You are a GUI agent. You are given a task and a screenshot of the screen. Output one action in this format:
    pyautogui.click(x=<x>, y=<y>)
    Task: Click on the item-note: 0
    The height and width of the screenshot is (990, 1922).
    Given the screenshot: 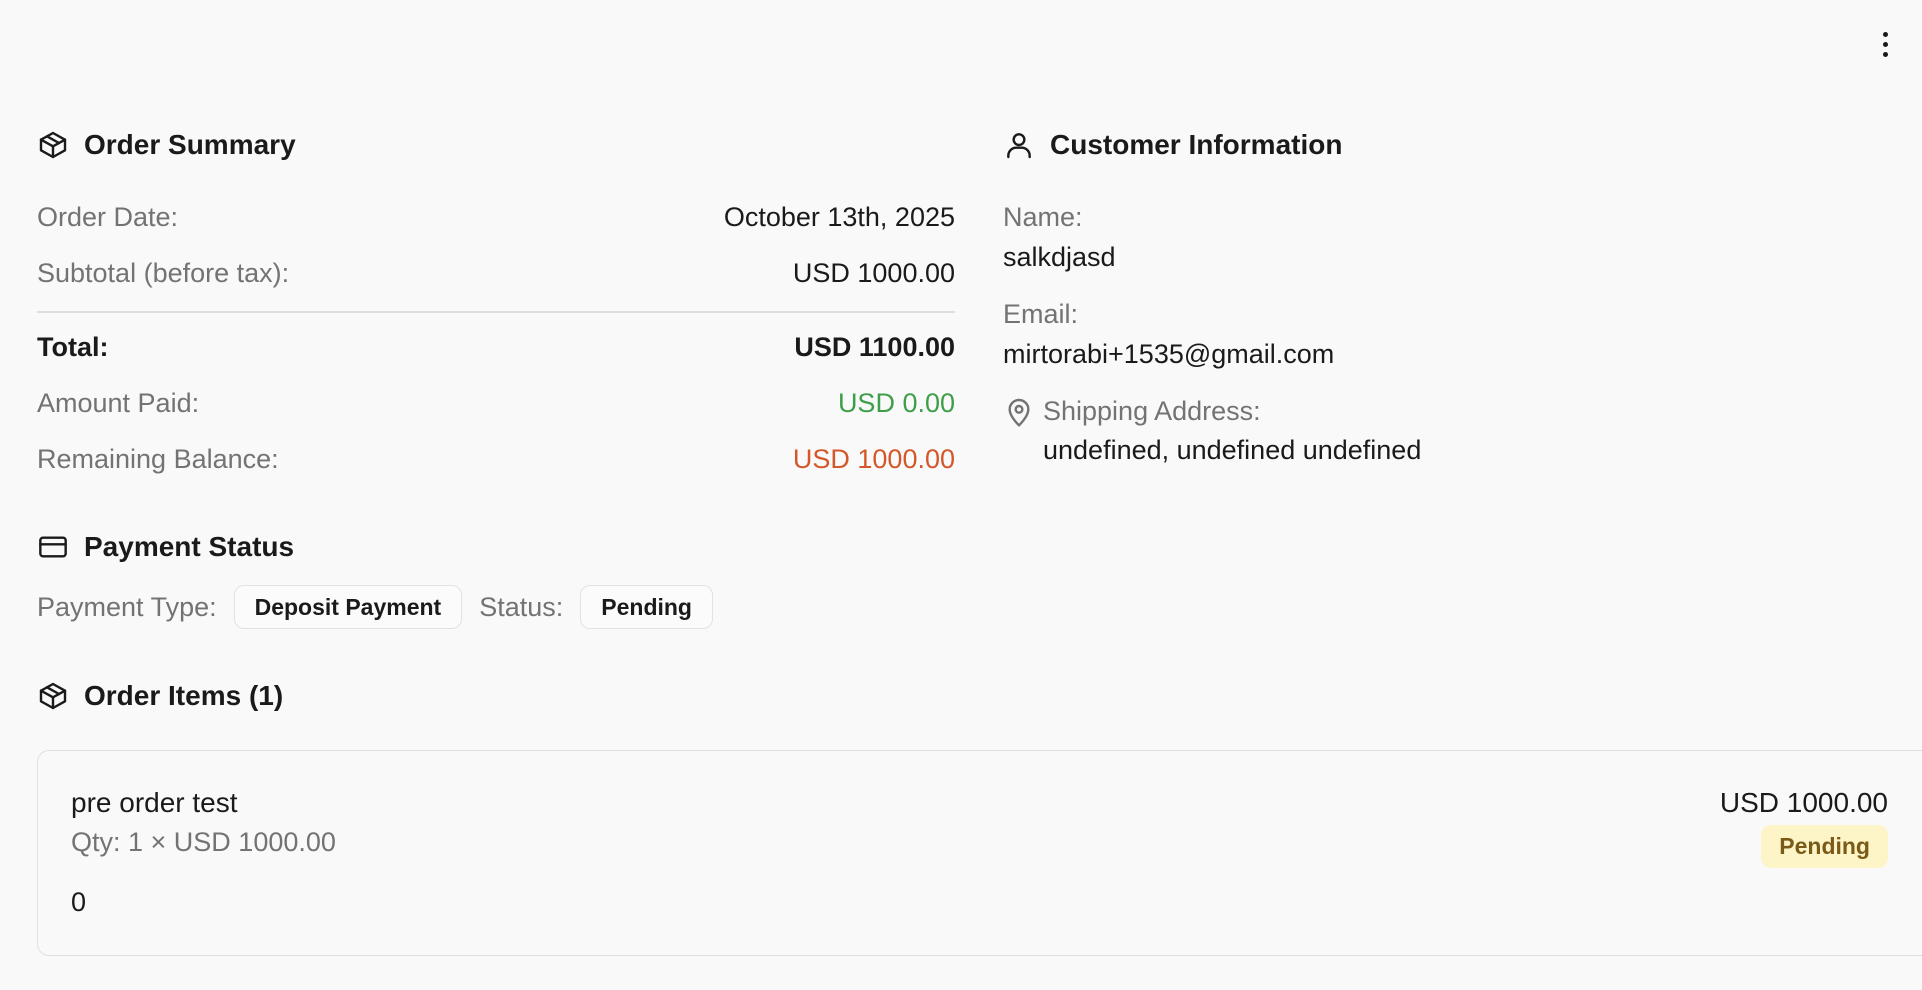 What is the action you would take?
    pyautogui.click(x=79, y=902)
    